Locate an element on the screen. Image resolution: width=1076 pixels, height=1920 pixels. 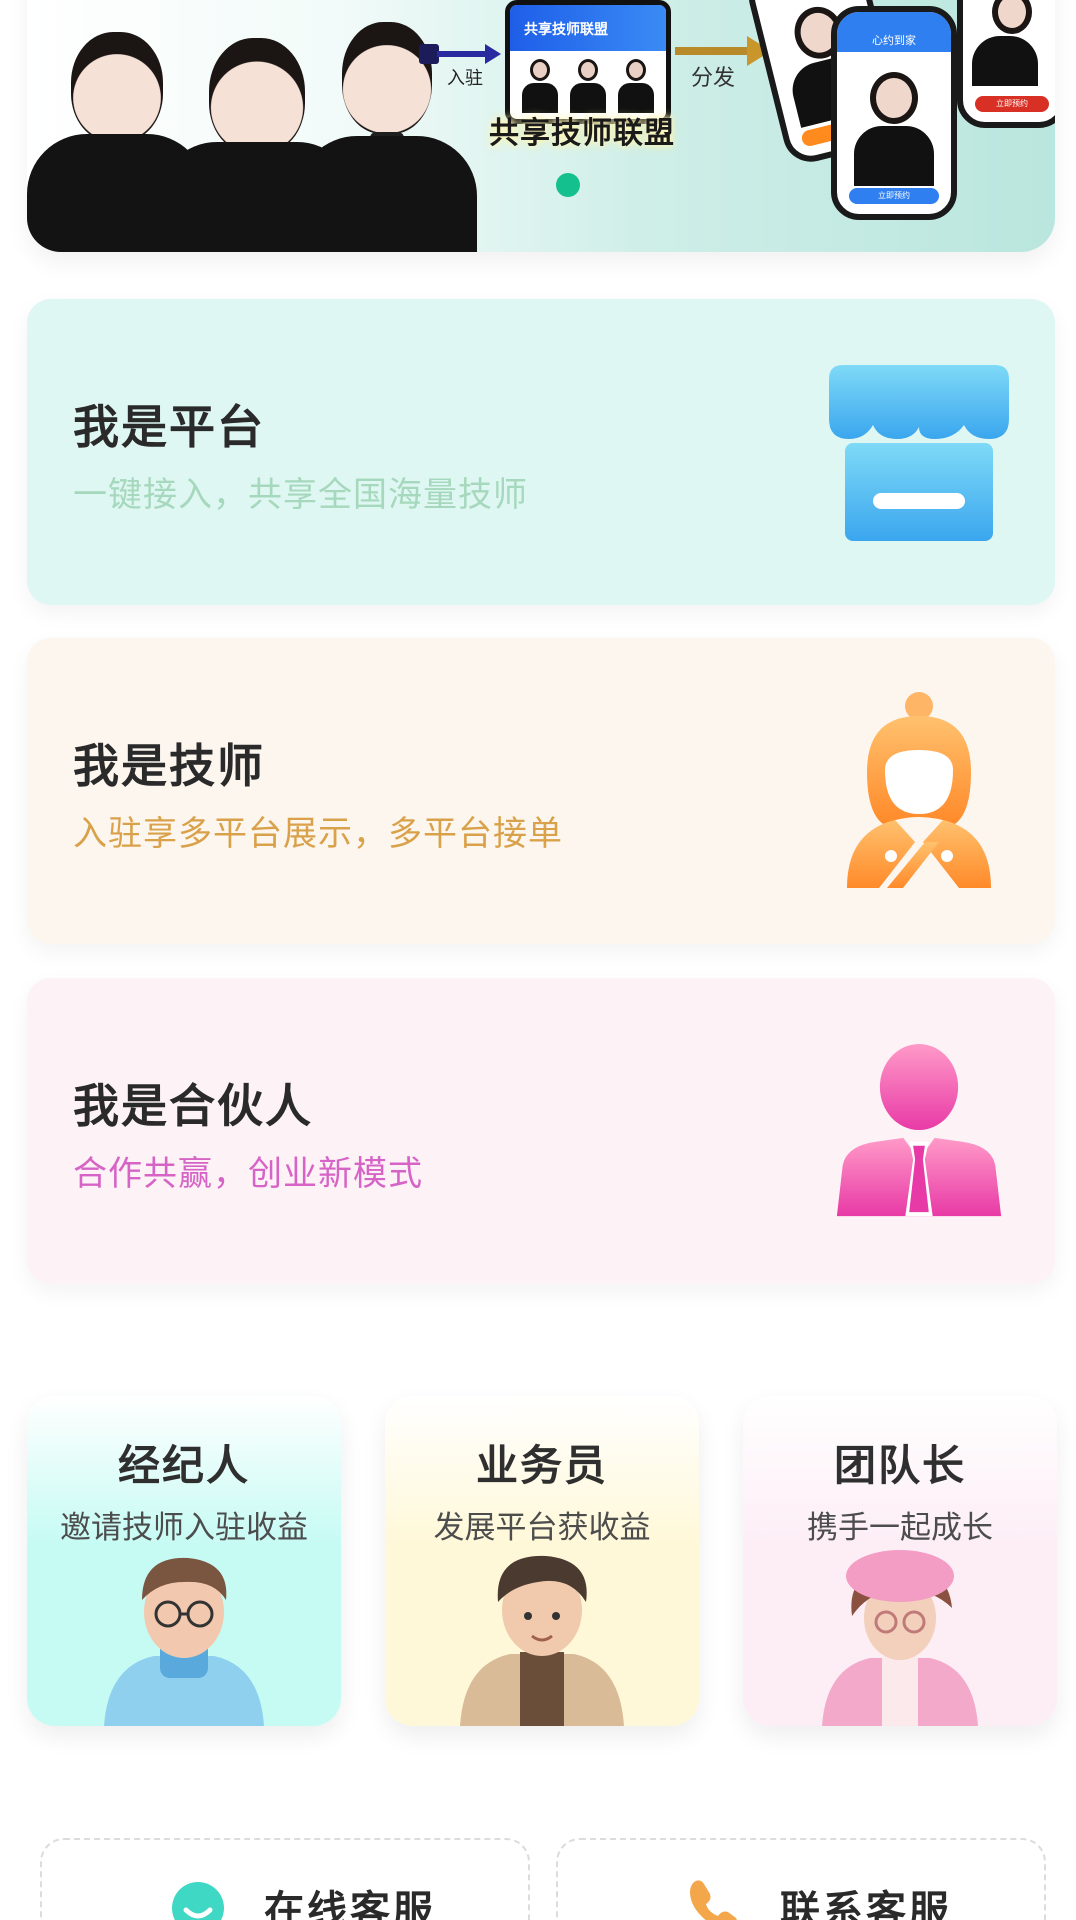
store-icon is located at coordinates (919, 453).